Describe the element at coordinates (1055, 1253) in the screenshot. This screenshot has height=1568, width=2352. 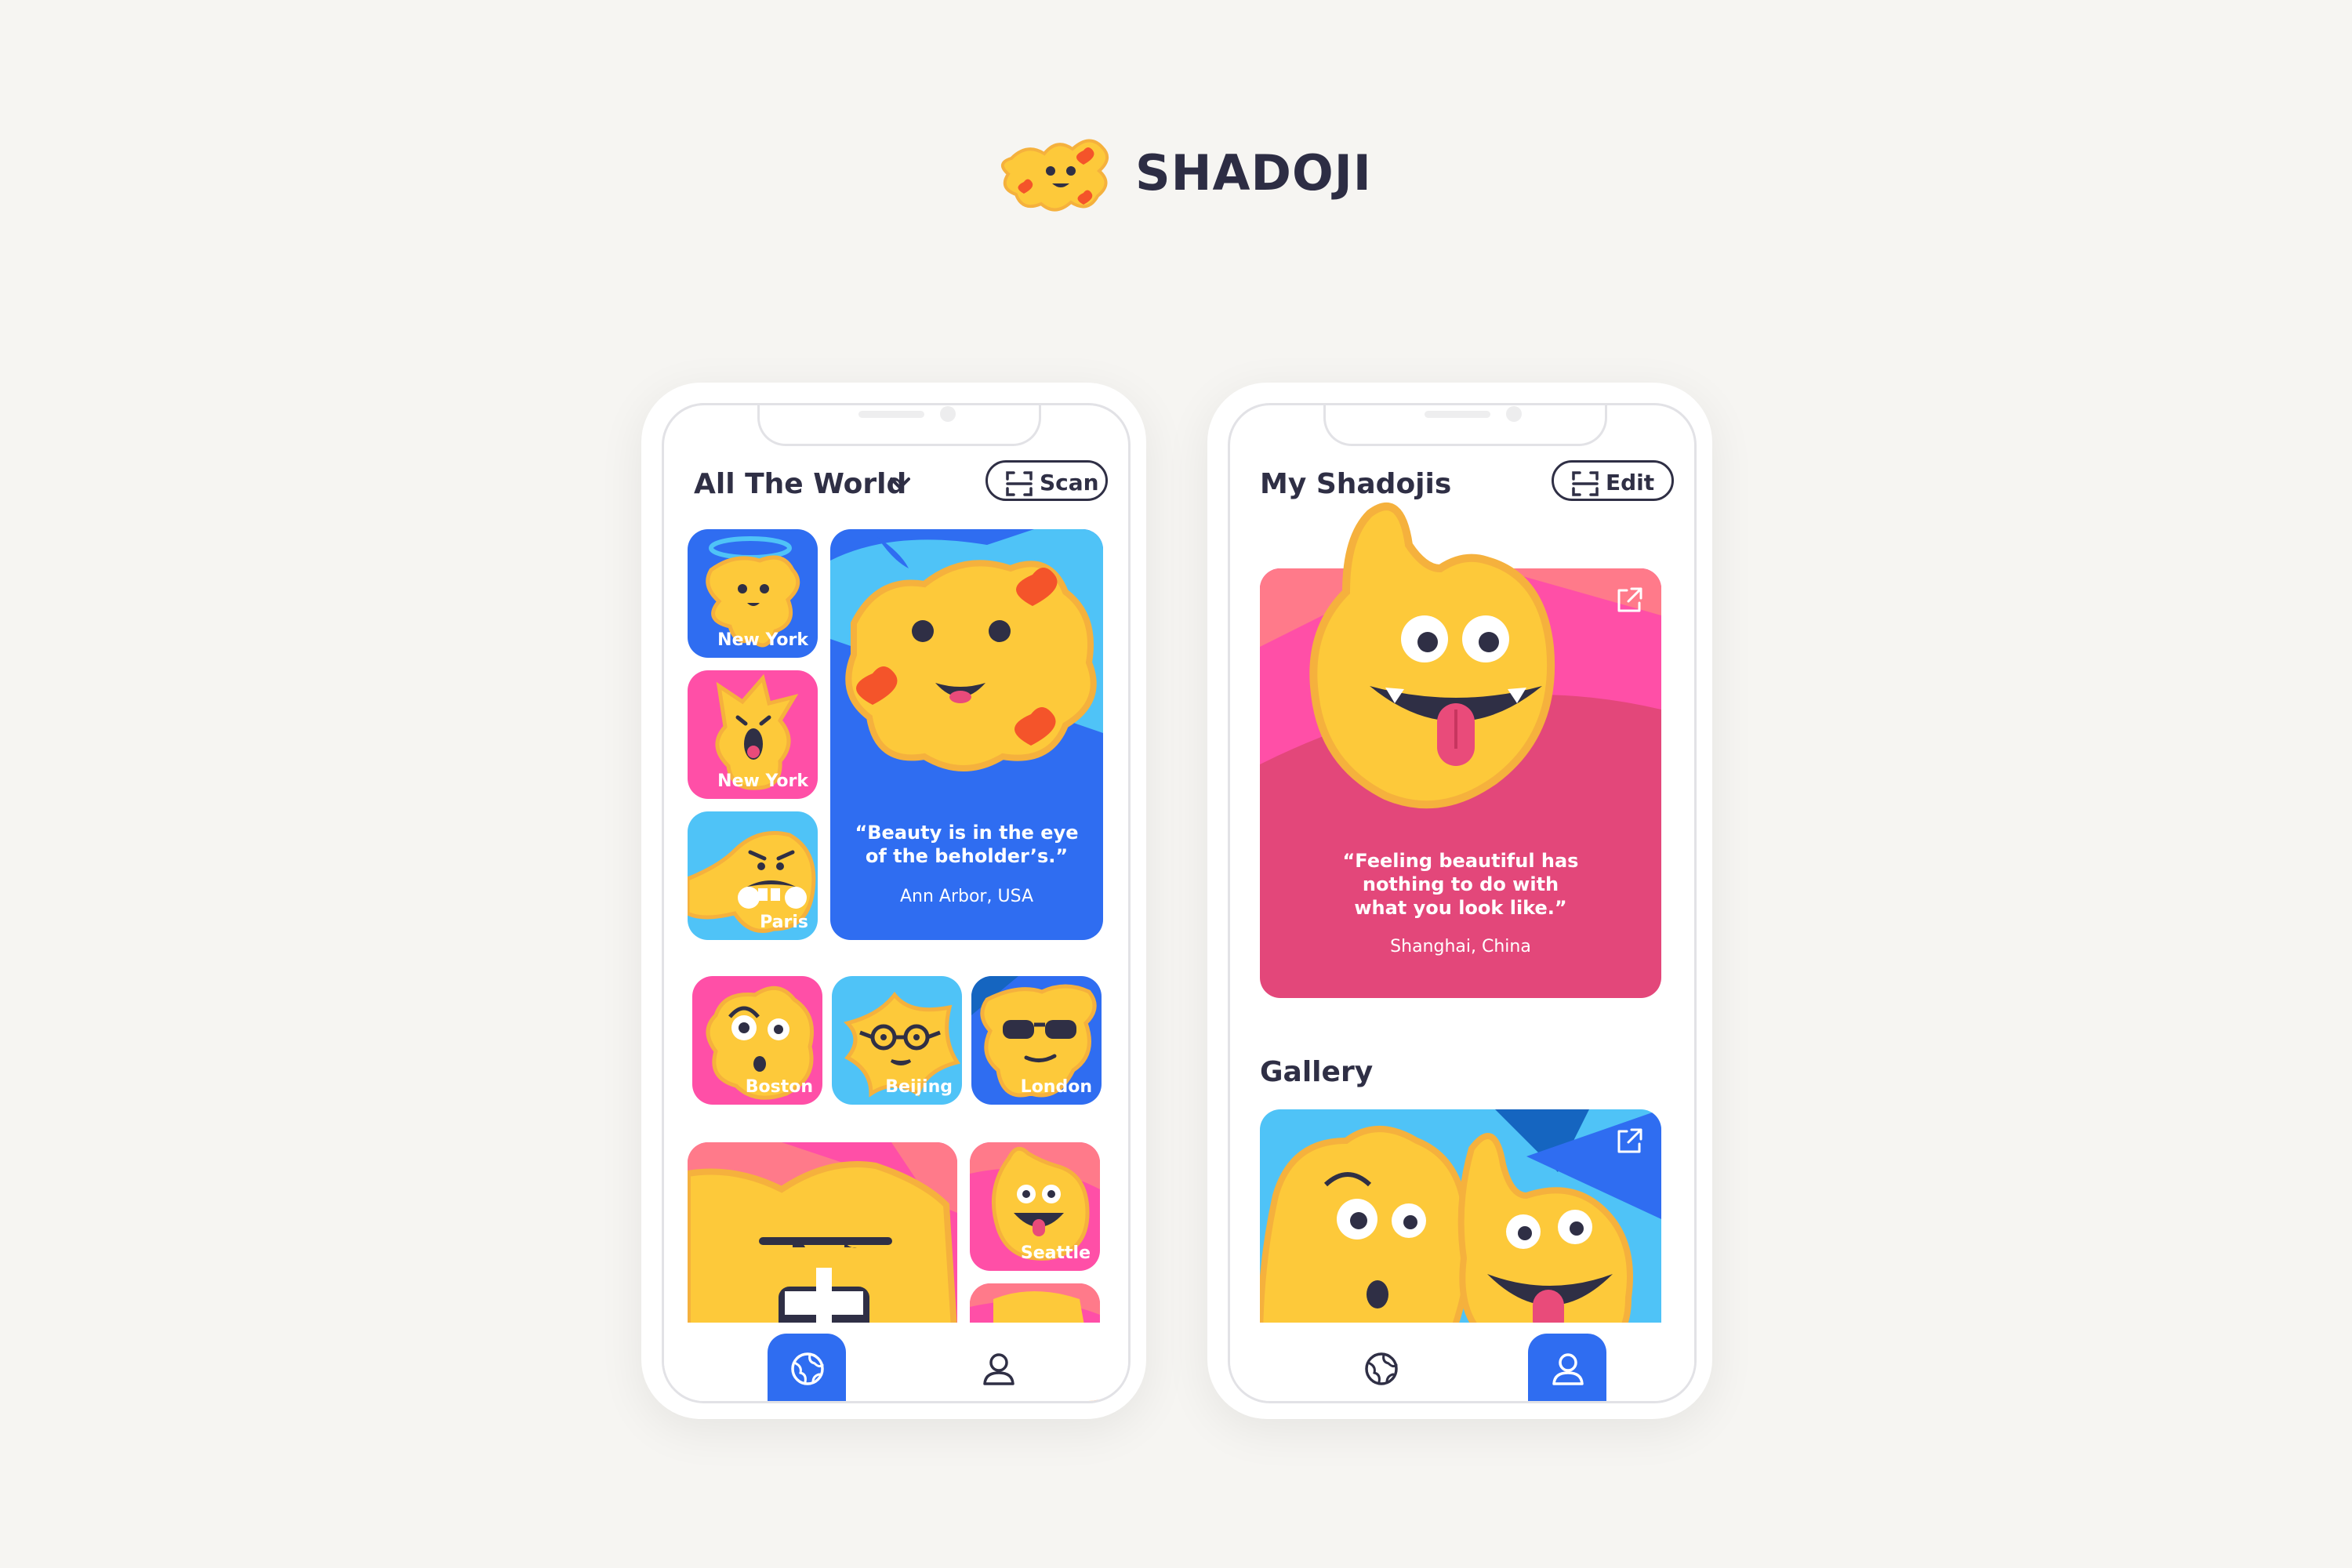
I see `tile-location: Seattle` at that location.